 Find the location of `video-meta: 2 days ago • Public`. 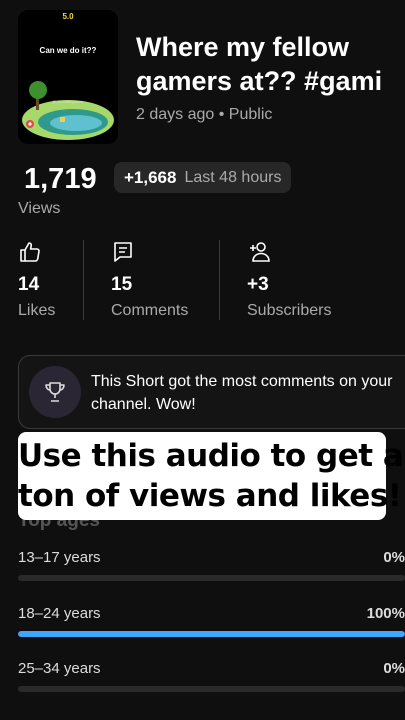

video-meta: 2 days ago • Public is located at coordinates (204, 115).